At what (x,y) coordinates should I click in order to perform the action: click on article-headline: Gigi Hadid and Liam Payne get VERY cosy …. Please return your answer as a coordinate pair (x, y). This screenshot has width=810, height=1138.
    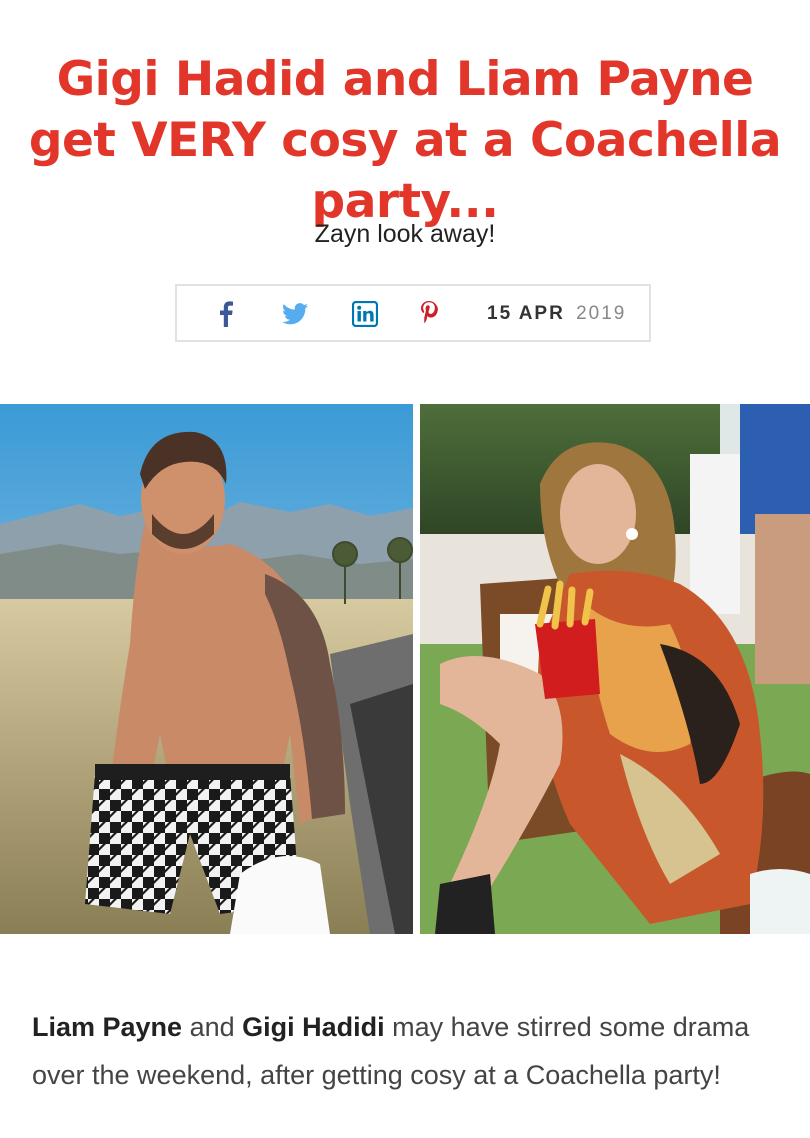
    Looking at the image, I should click on (405, 141).